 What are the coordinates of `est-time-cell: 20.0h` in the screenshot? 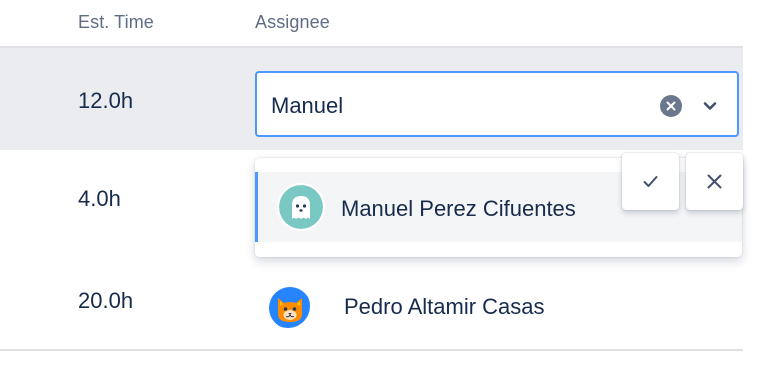 It's located at (106, 300).